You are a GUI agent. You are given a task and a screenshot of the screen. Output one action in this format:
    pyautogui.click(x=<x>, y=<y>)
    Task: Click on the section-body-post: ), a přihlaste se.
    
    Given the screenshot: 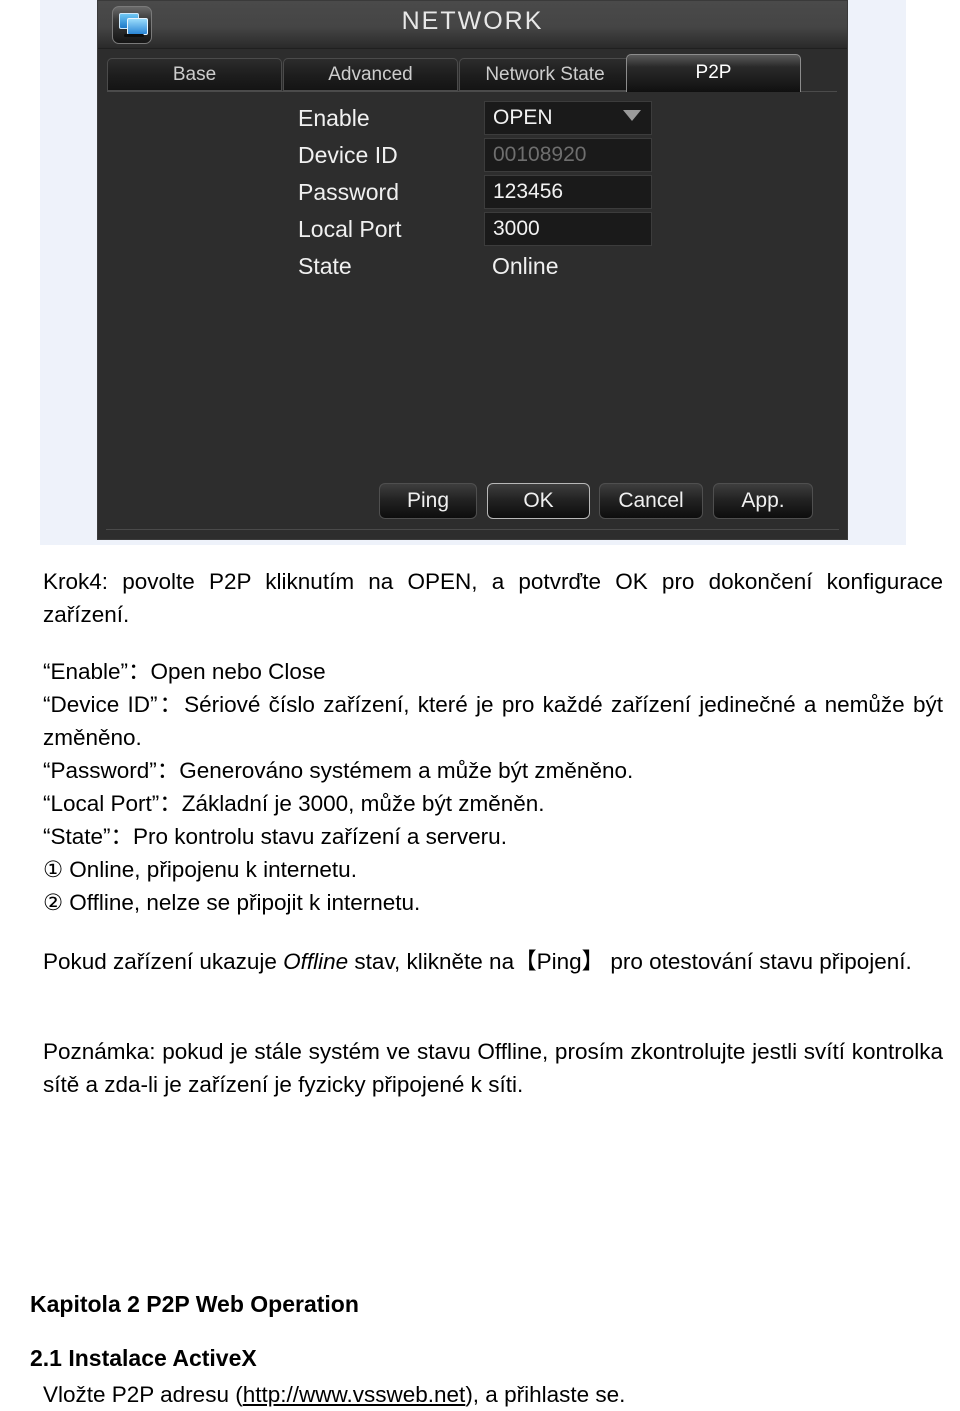 What is the action you would take?
    pyautogui.click(x=545, y=1394)
    